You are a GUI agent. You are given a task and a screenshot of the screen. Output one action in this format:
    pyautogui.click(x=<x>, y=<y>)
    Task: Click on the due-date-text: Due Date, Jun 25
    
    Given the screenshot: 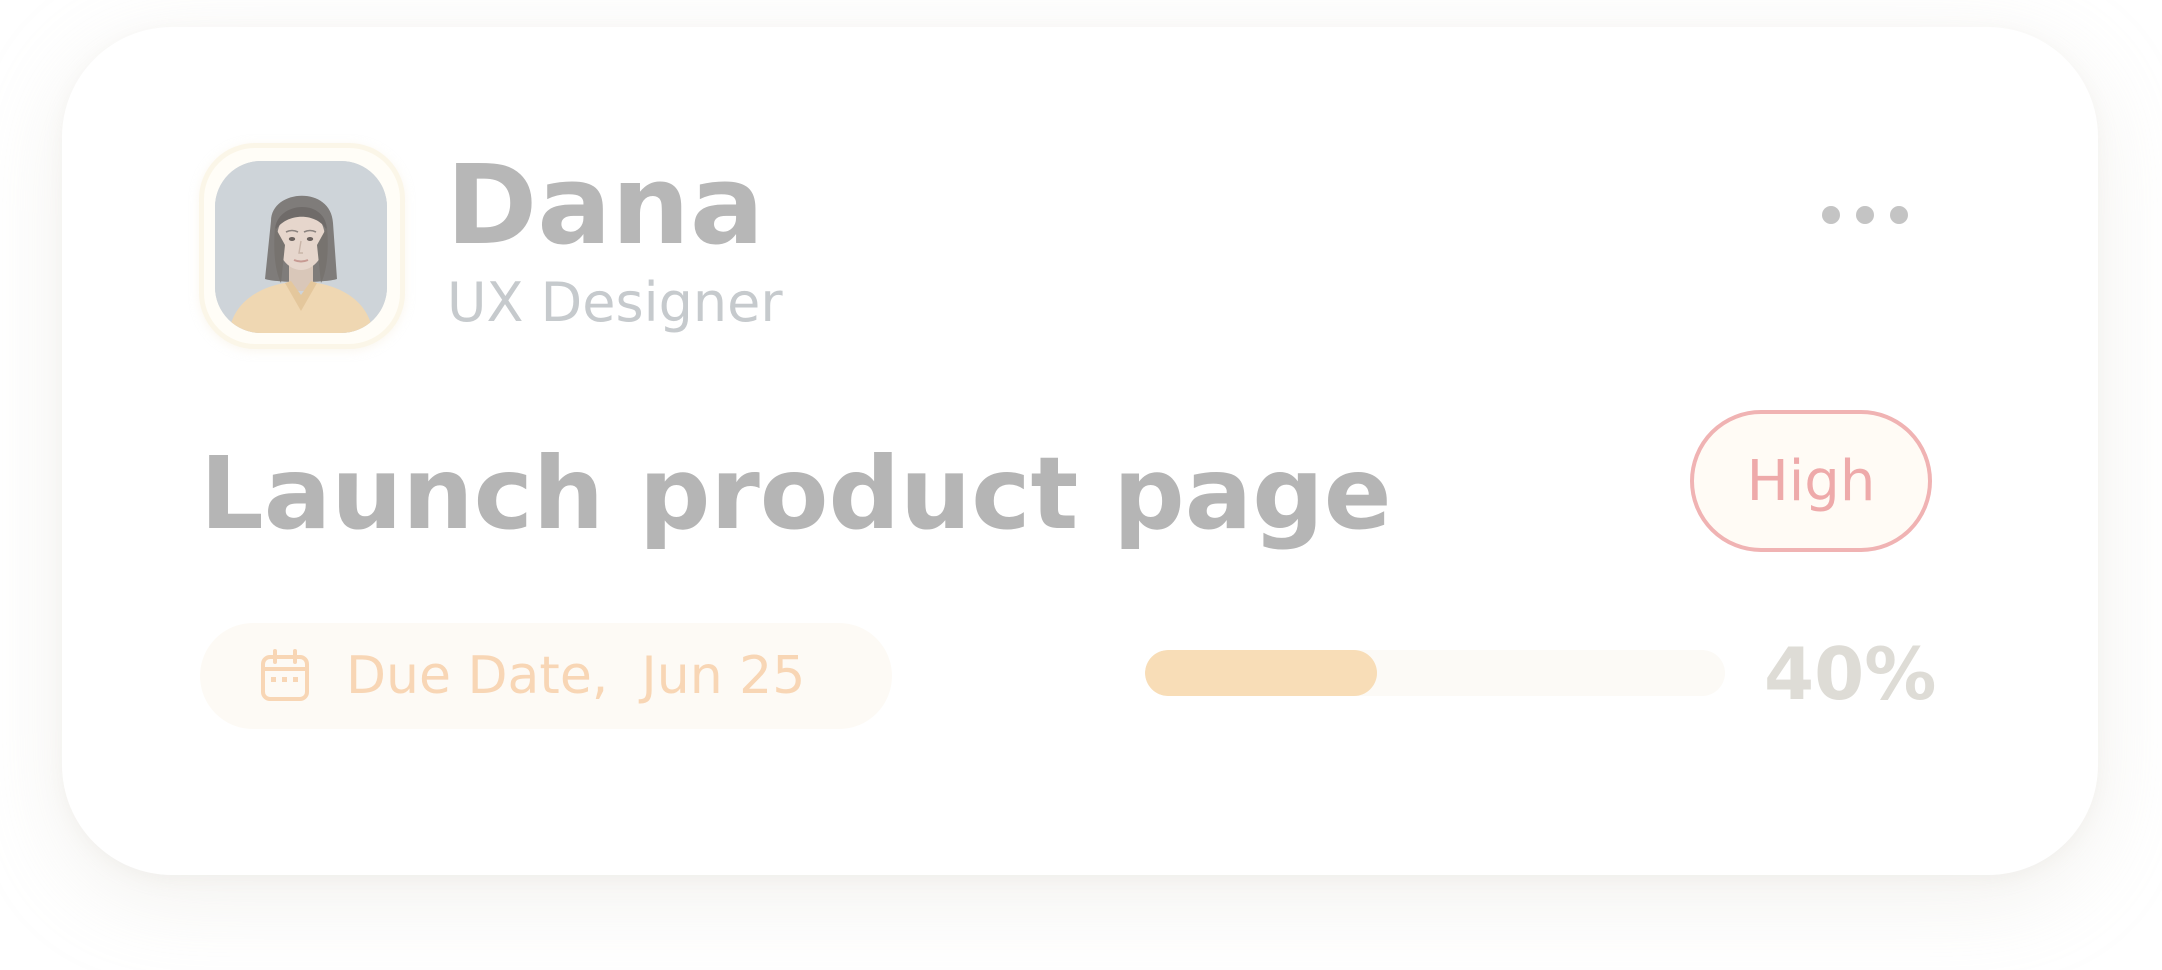 What is the action you would take?
    pyautogui.click(x=576, y=676)
    